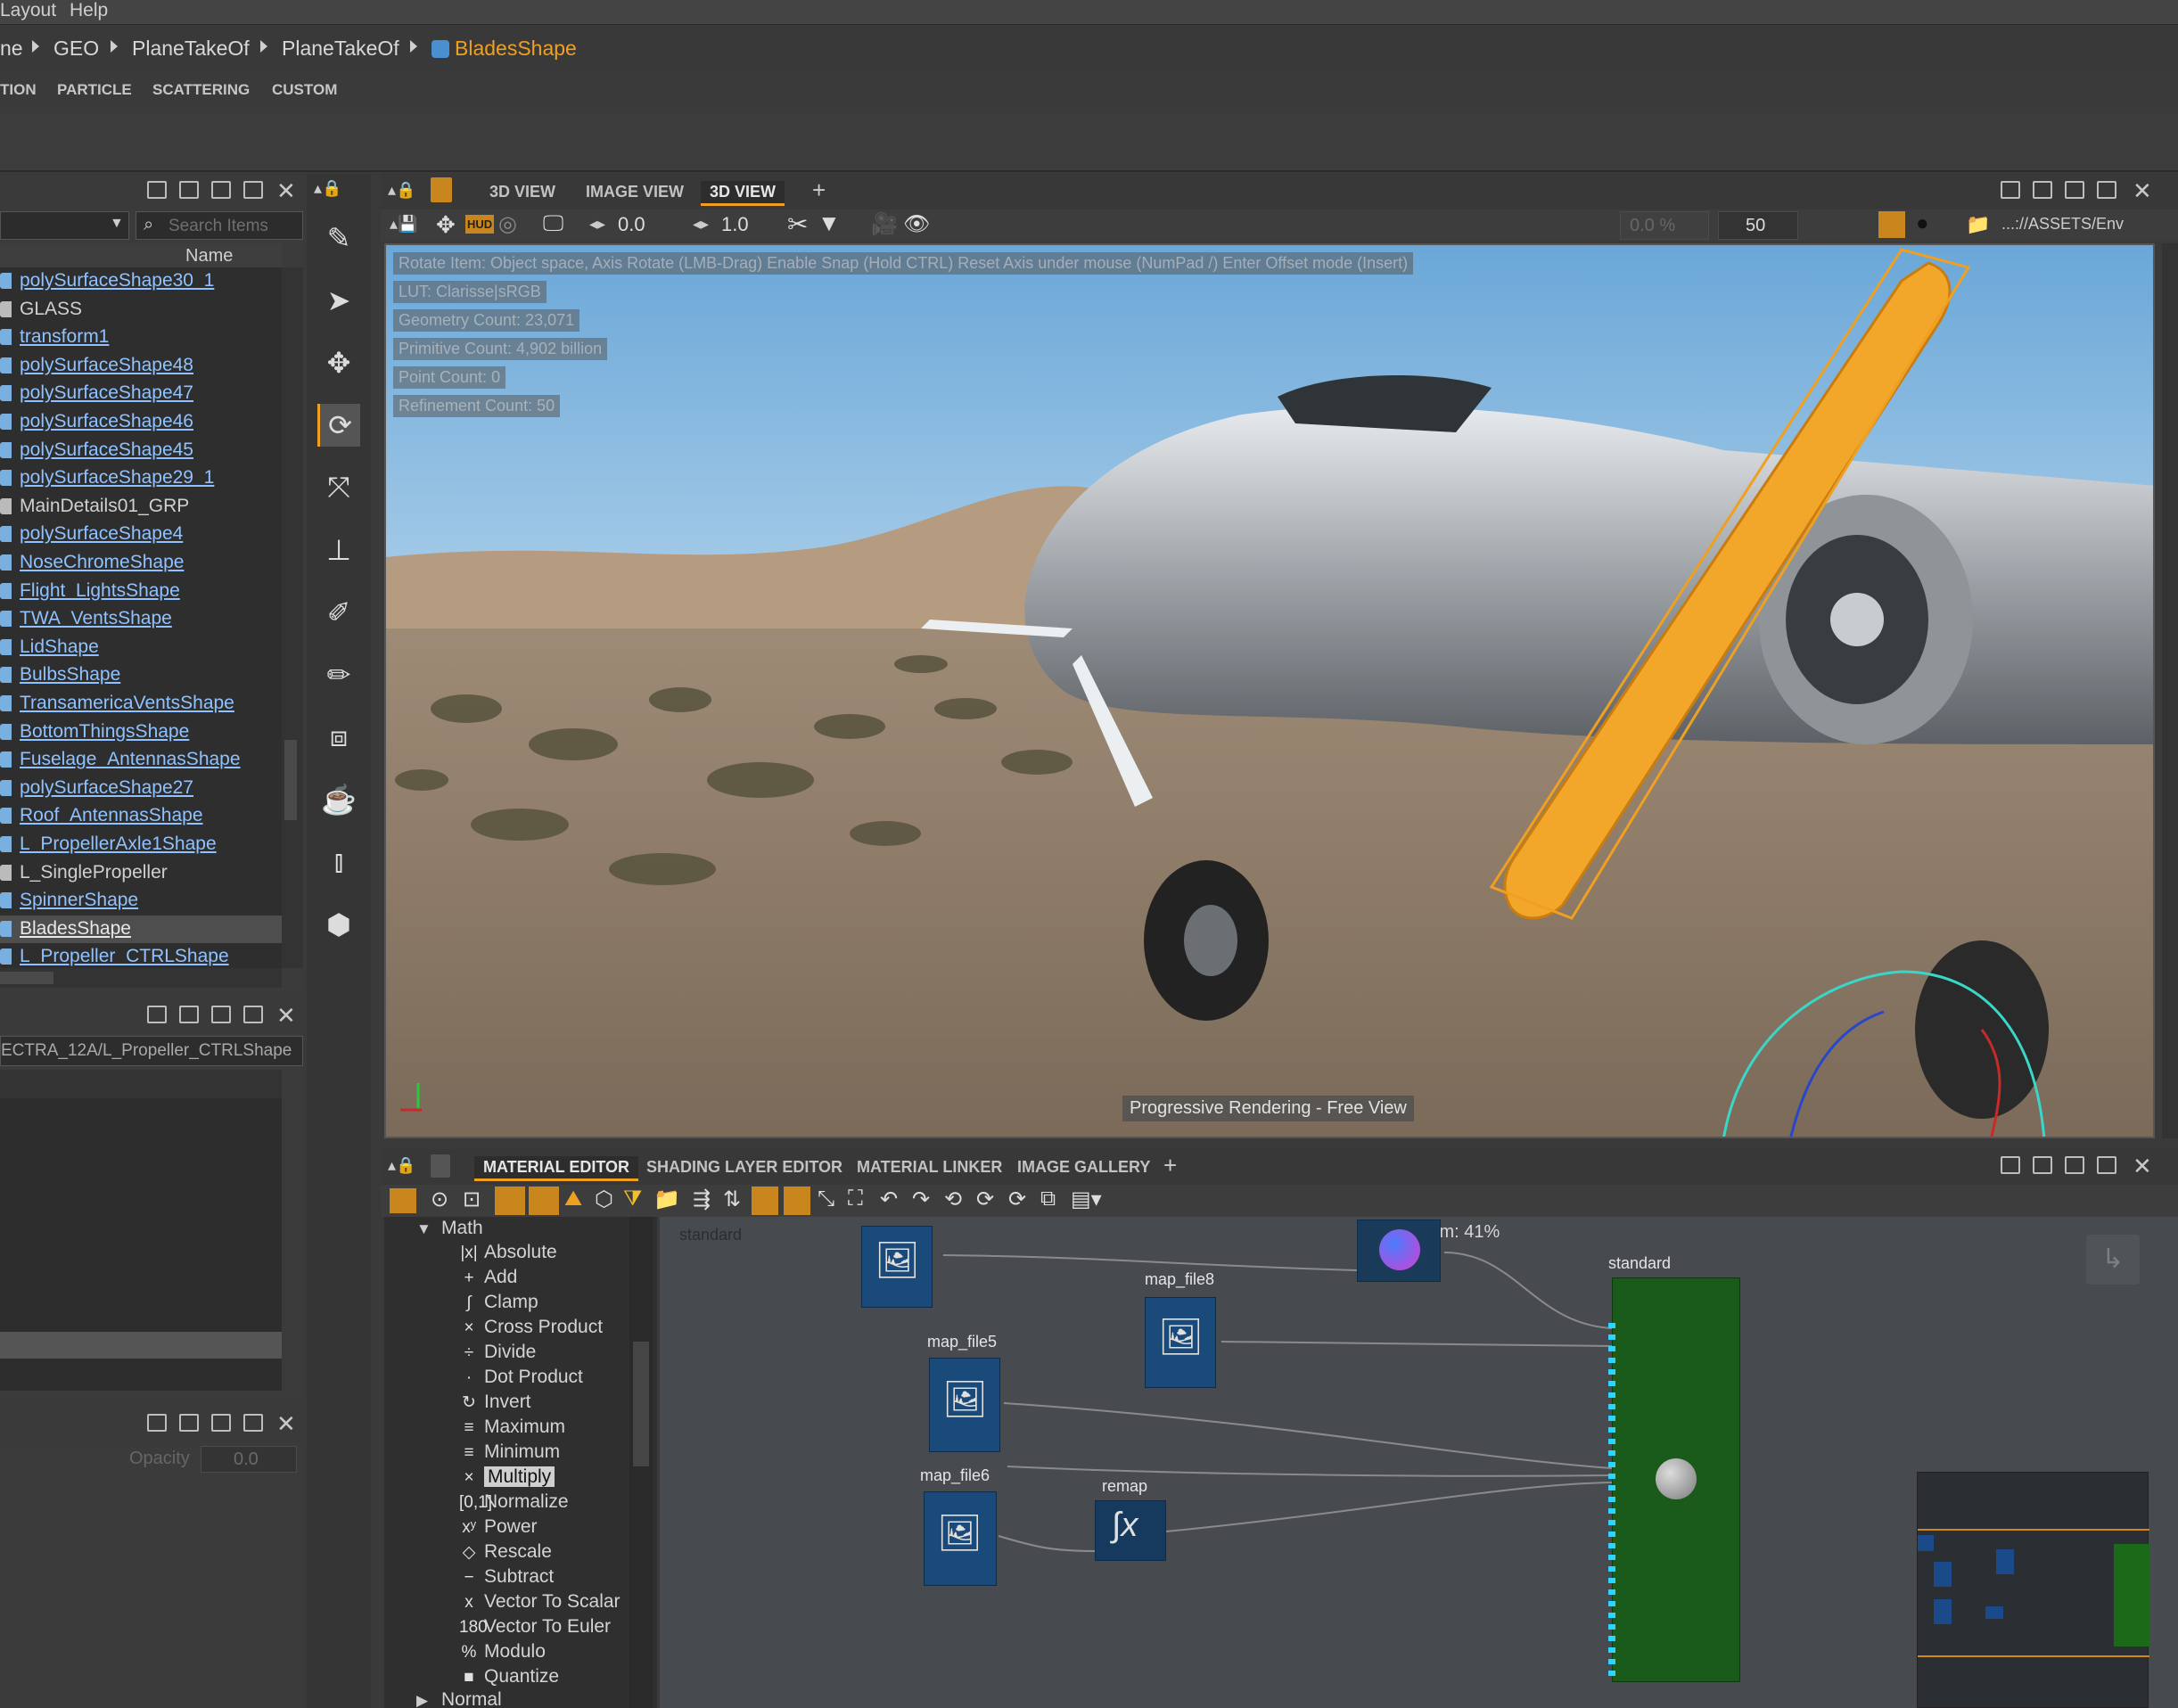  I want to click on outliner-item: Roof_AntennasShape, so click(141, 816).